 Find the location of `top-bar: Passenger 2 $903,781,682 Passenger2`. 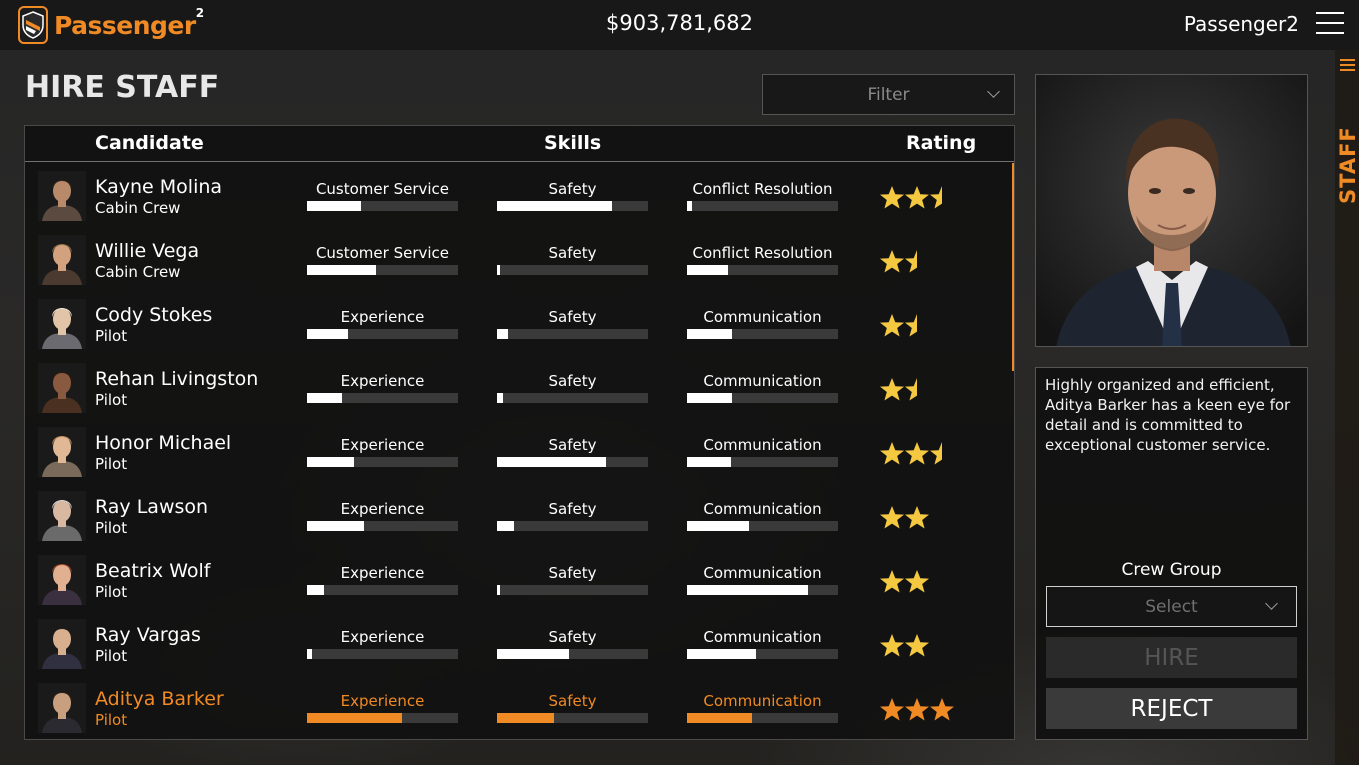

top-bar: Passenger 2 $903,781,682 Passenger2 is located at coordinates (679, 25).